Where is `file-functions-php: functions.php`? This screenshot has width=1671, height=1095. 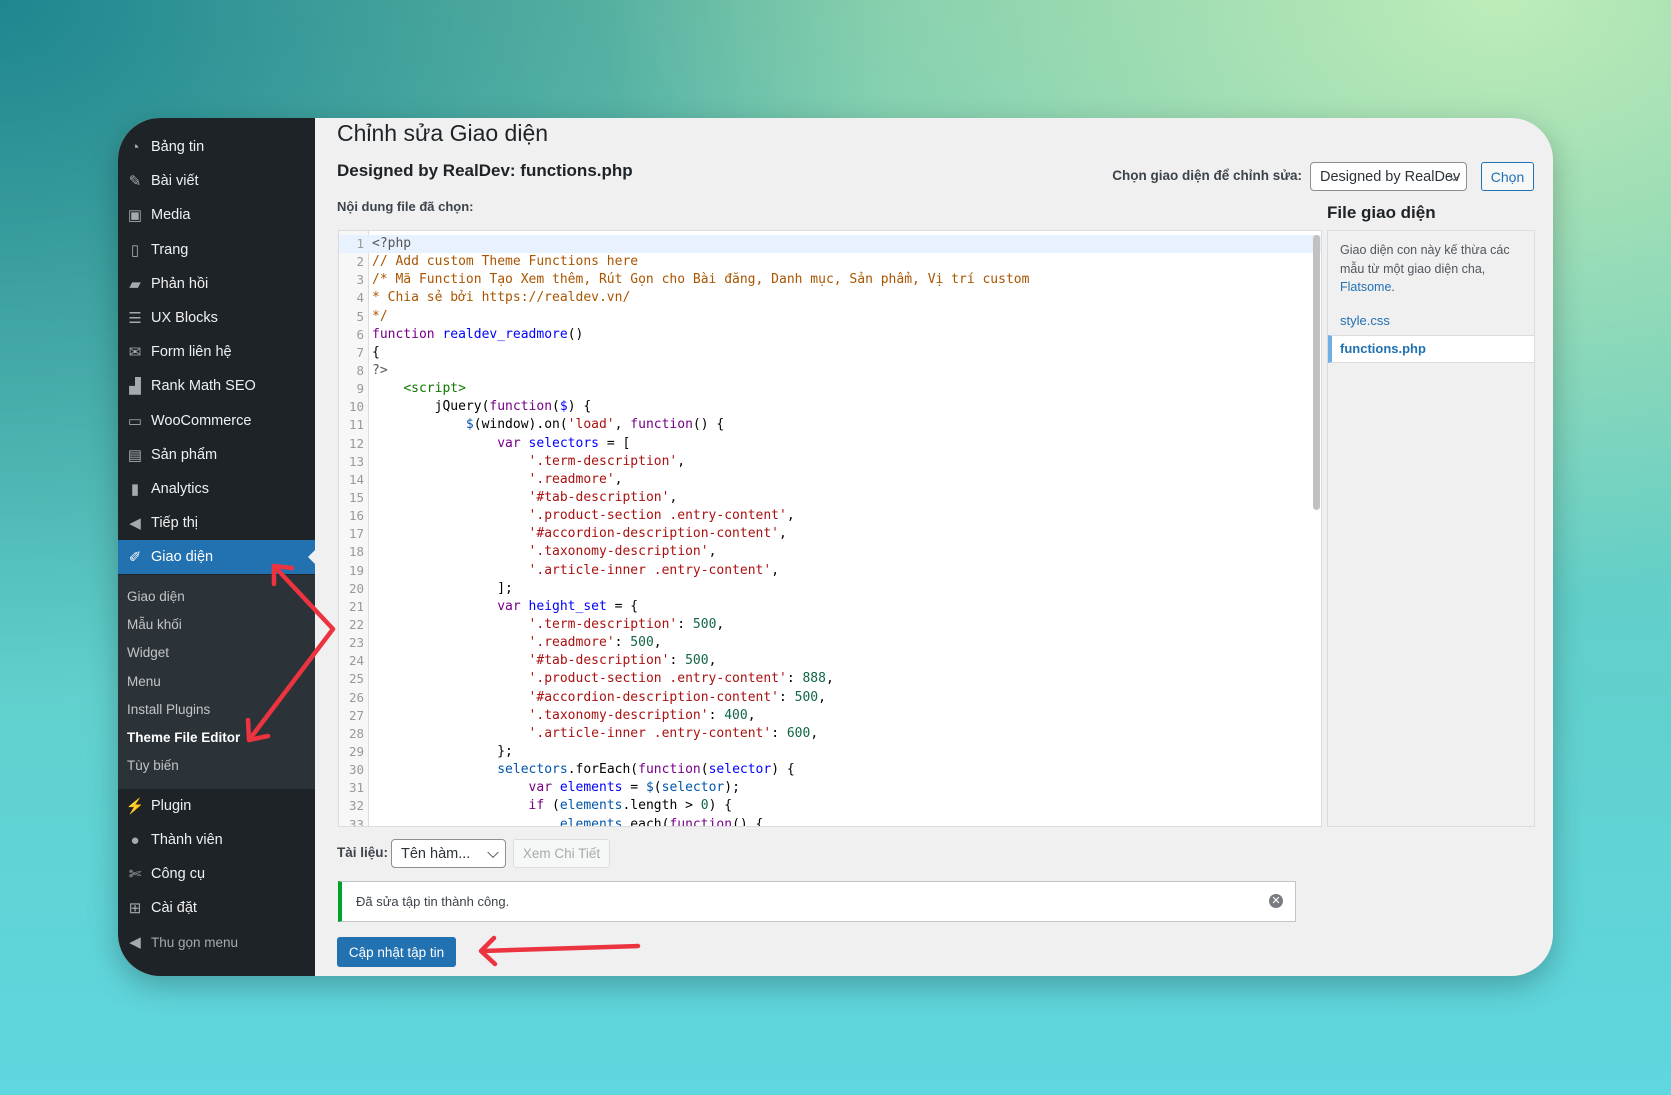
file-functions-php: functions.php is located at coordinates (1431, 349).